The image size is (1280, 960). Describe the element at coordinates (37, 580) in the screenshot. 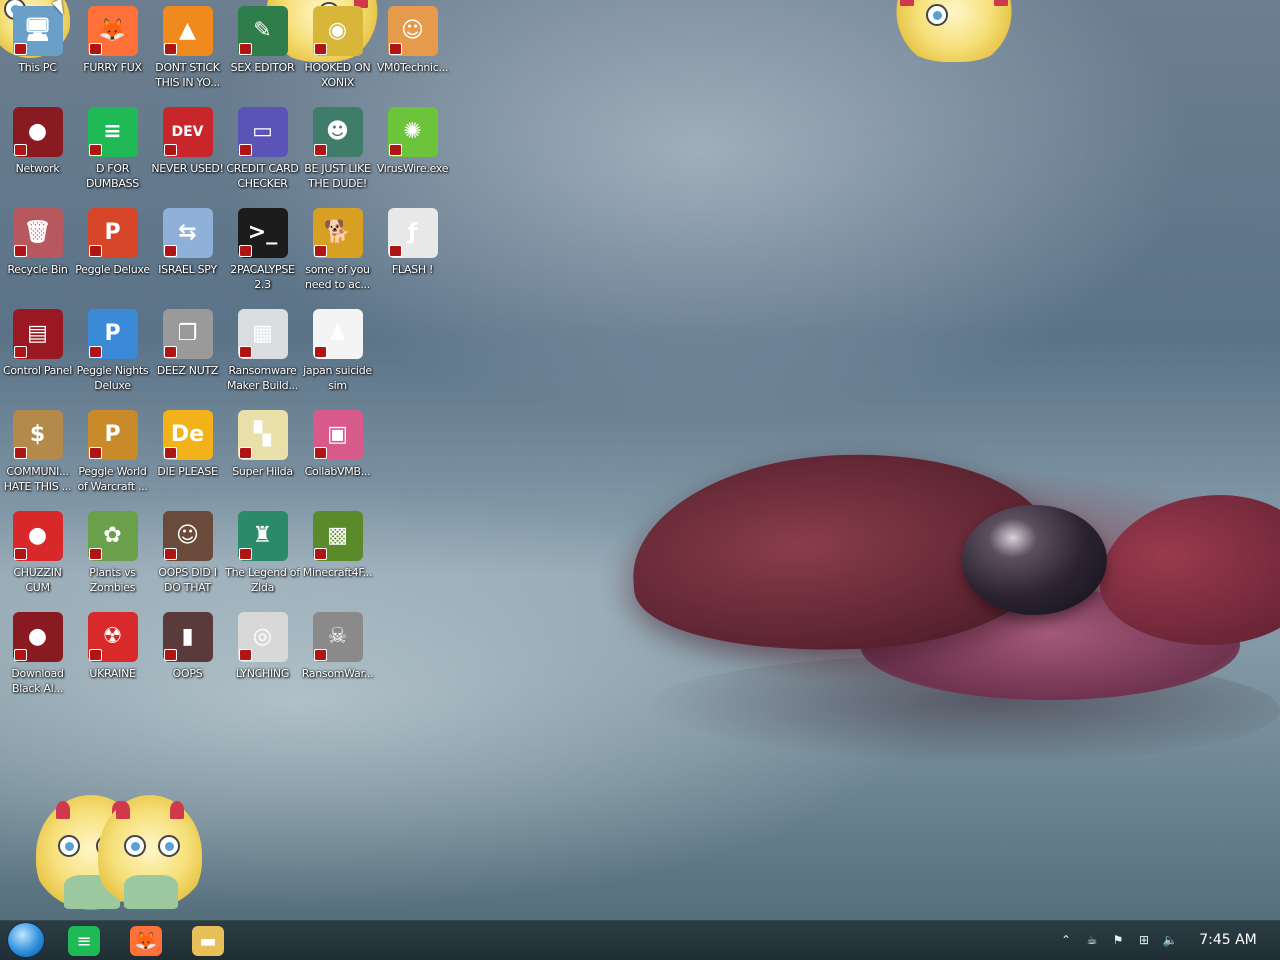

I see `desktop-icon-label: CHUZZIN CUM` at that location.